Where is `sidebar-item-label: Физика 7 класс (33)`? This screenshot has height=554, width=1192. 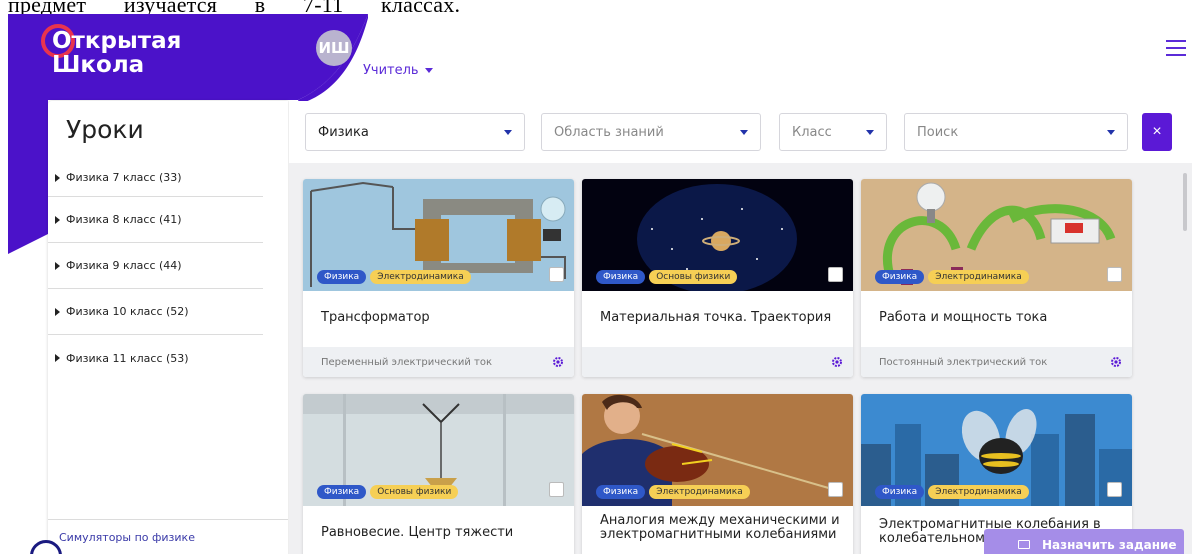 sidebar-item-label: Физика 7 класс (33) is located at coordinates (124, 177).